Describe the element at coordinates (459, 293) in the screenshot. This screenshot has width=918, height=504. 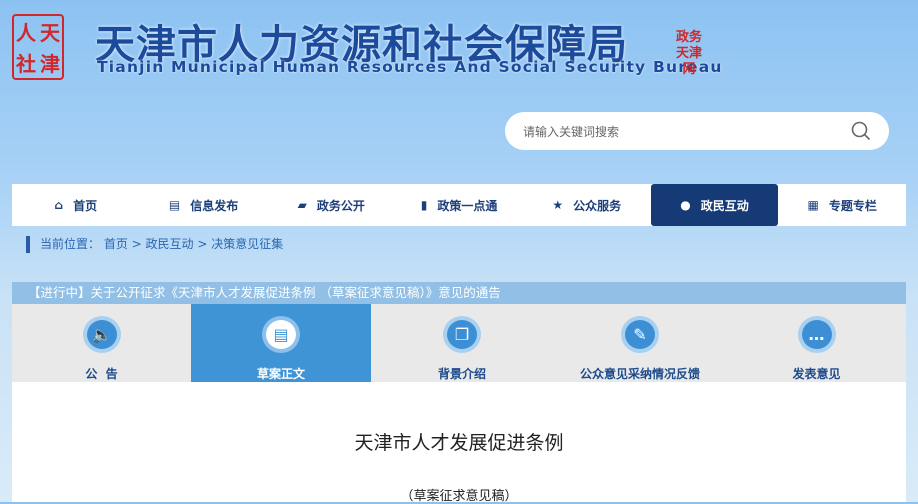
I see `notice-title: 【进行中】关于公开征求《天津市人才发展促进条例 （草案征求意见稿）》意见的通告` at that location.